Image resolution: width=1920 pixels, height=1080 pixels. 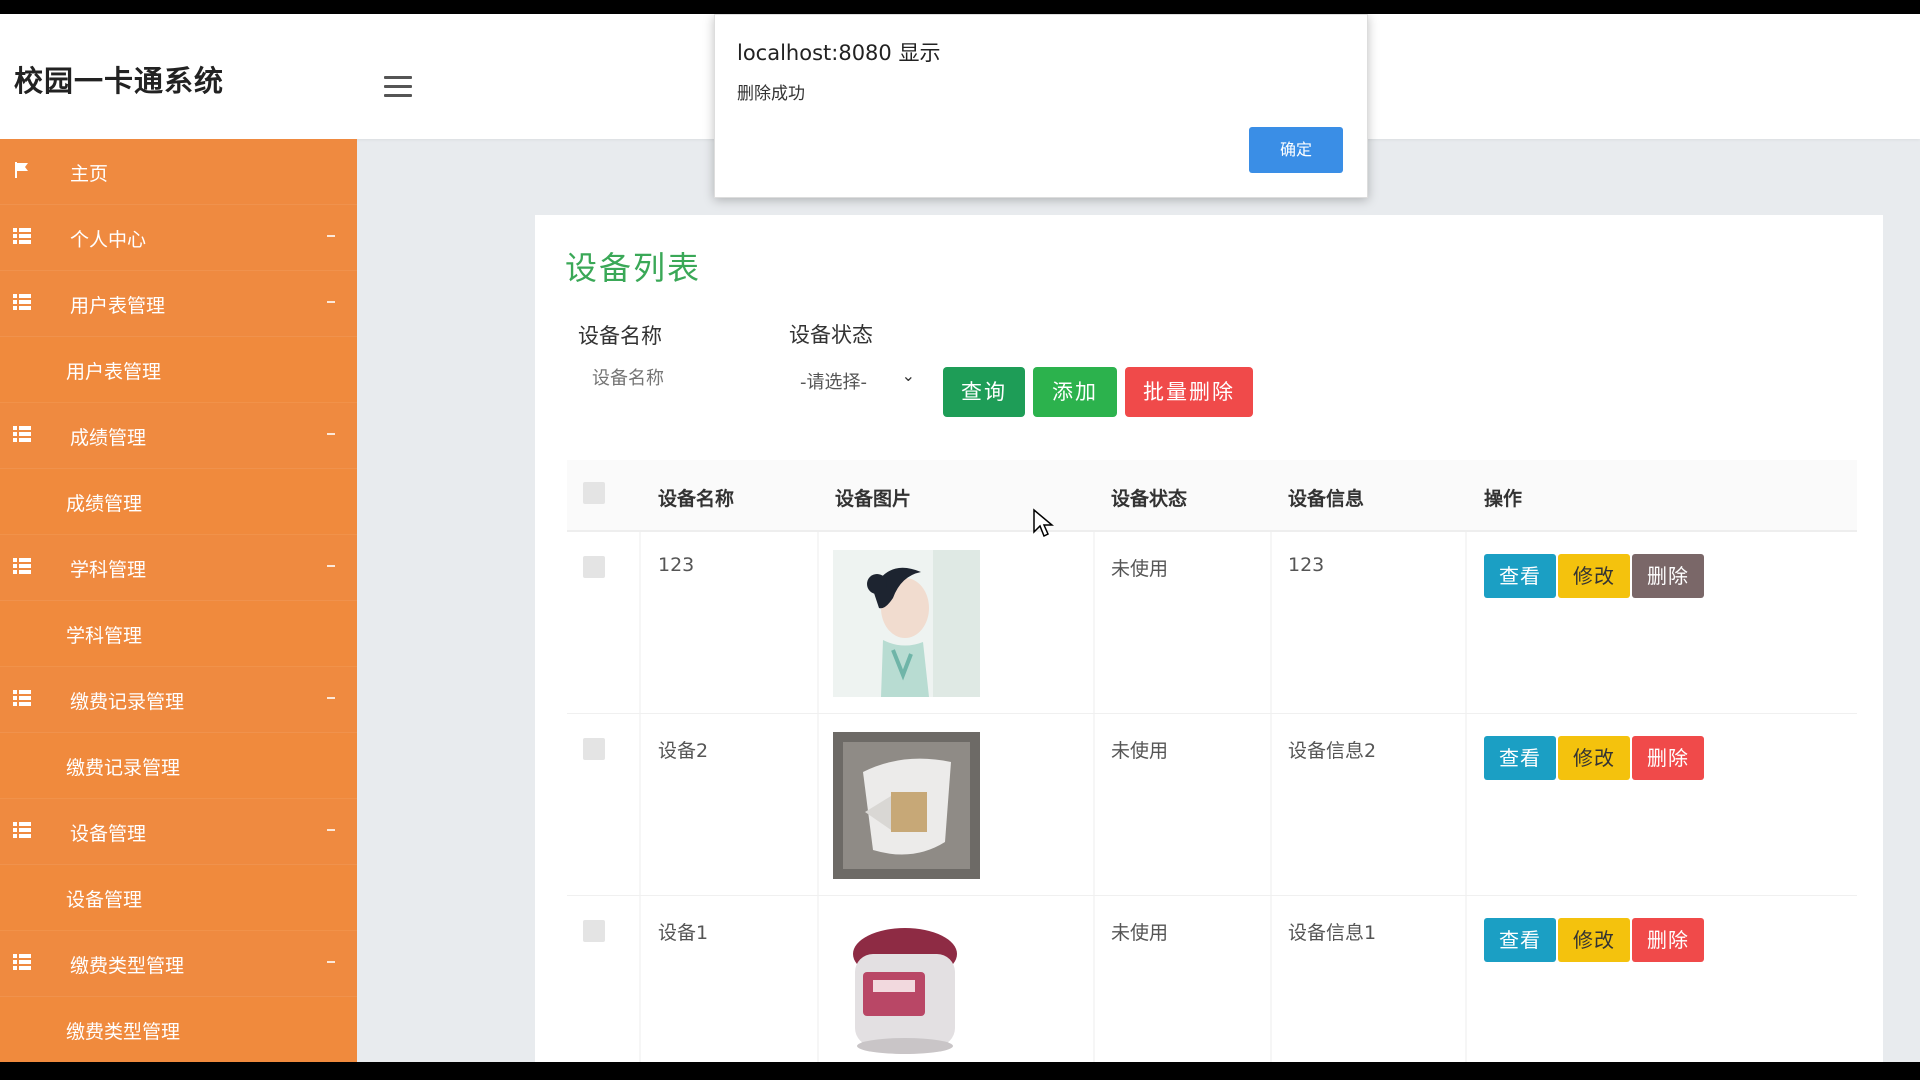 I want to click on col-header-name: 设备名称, so click(x=696, y=499).